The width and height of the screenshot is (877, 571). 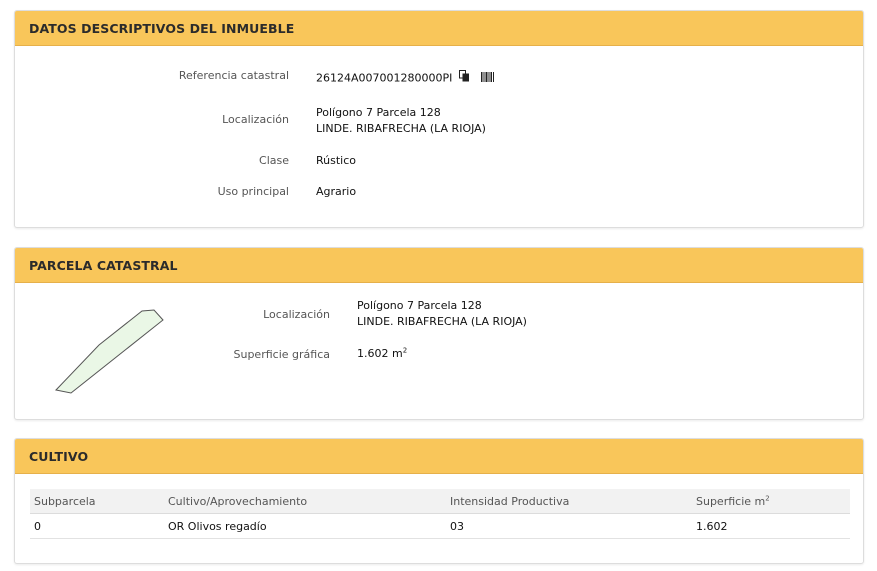 What do you see at coordinates (305, 526) in the screenshot?
I see `cell-cultivo: OR Olivos regadío` at bounding box center [305, 526].